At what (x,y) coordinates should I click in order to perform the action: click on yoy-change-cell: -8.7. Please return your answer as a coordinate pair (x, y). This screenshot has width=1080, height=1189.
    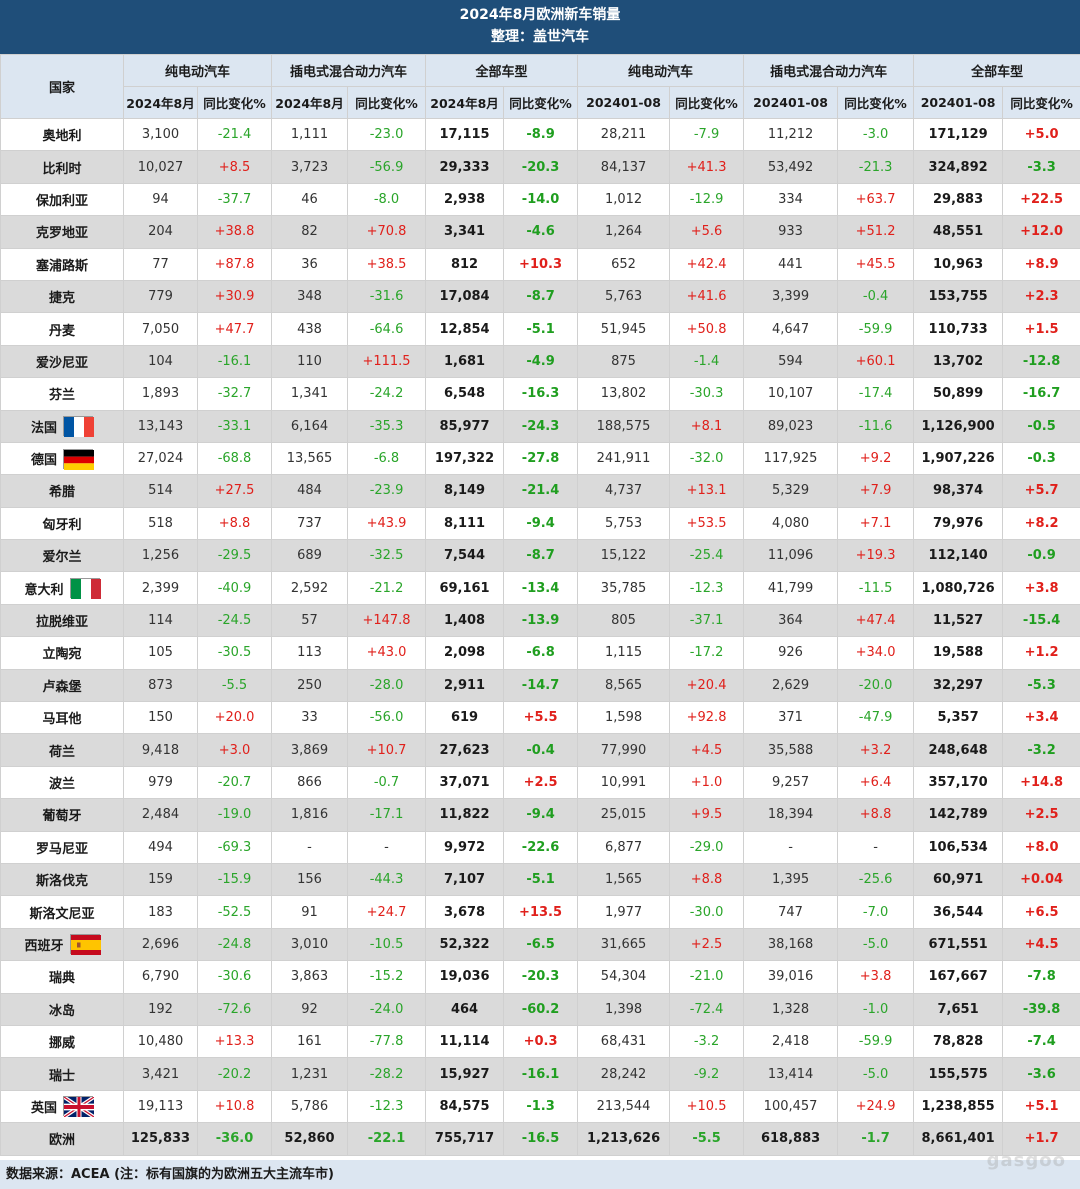
    Looking at the image, I should click on (541, 296).